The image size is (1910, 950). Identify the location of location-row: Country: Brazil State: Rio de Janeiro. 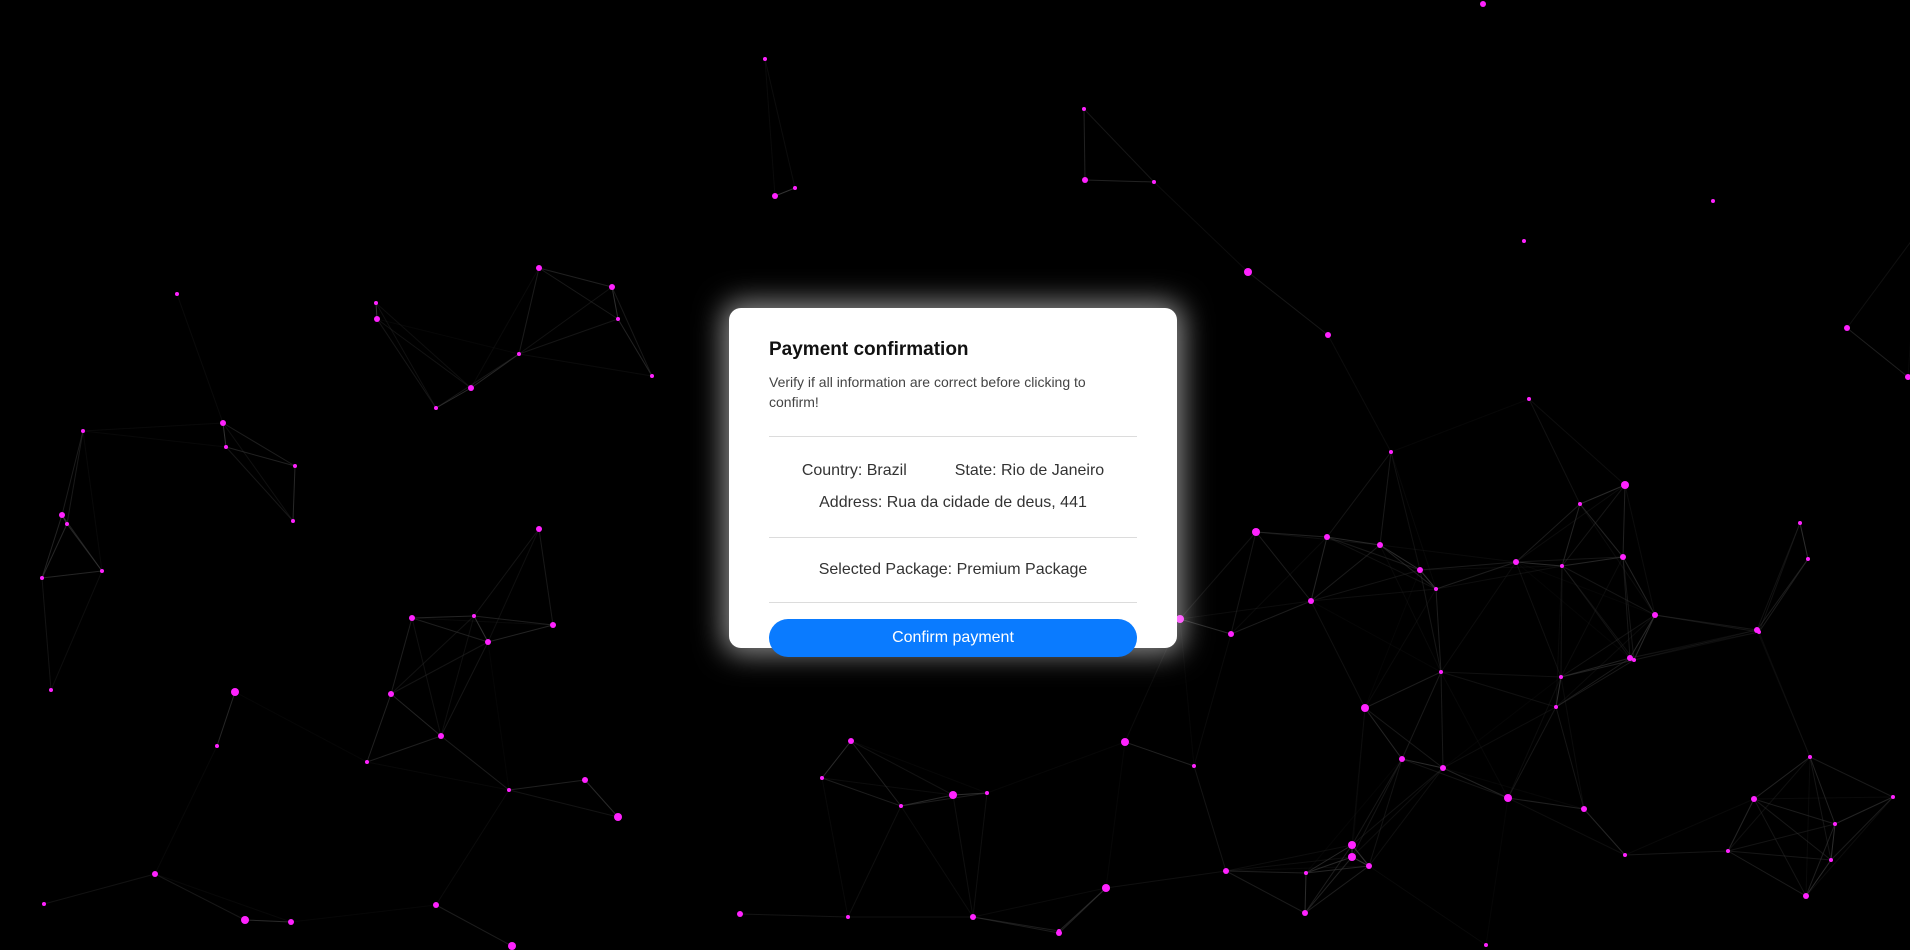
(953, 471).